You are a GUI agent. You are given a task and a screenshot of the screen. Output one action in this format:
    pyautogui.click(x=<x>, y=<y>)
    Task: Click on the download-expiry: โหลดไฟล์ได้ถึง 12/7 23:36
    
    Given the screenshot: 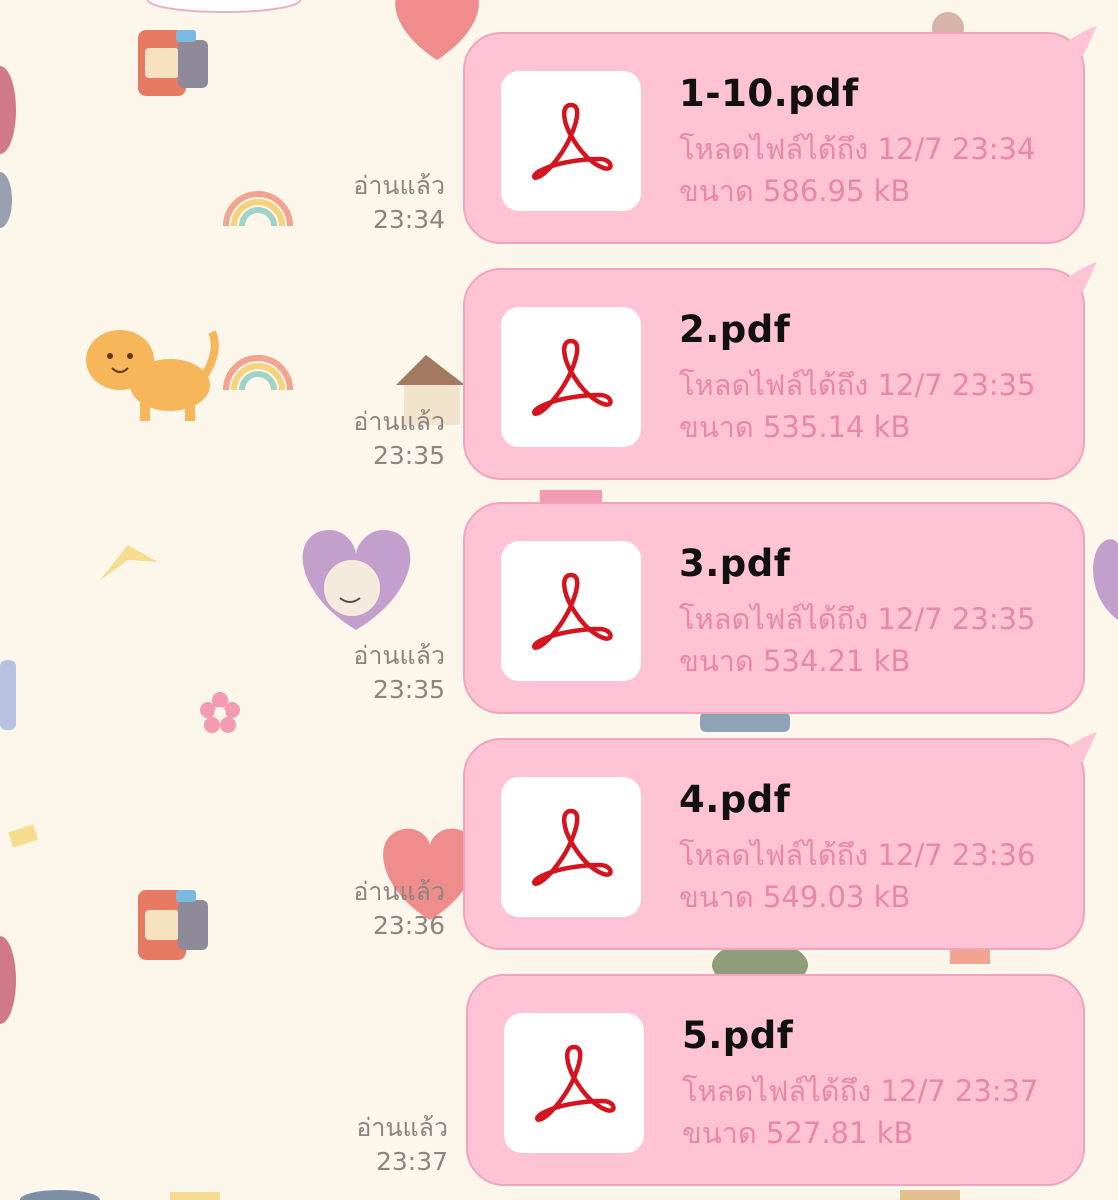 What is the action you would take?
    pyautogui.click(x=857, y=855)
    